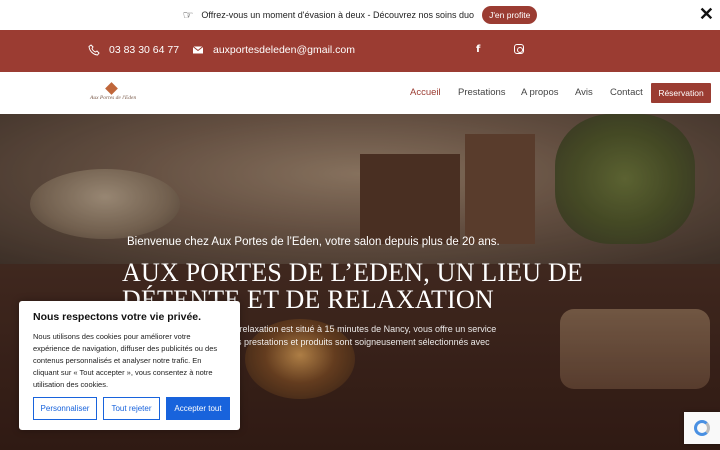  Describe the element at coordinates (65, 408) in the screenshot. I see `customize-button: Personnaliser` at that location.